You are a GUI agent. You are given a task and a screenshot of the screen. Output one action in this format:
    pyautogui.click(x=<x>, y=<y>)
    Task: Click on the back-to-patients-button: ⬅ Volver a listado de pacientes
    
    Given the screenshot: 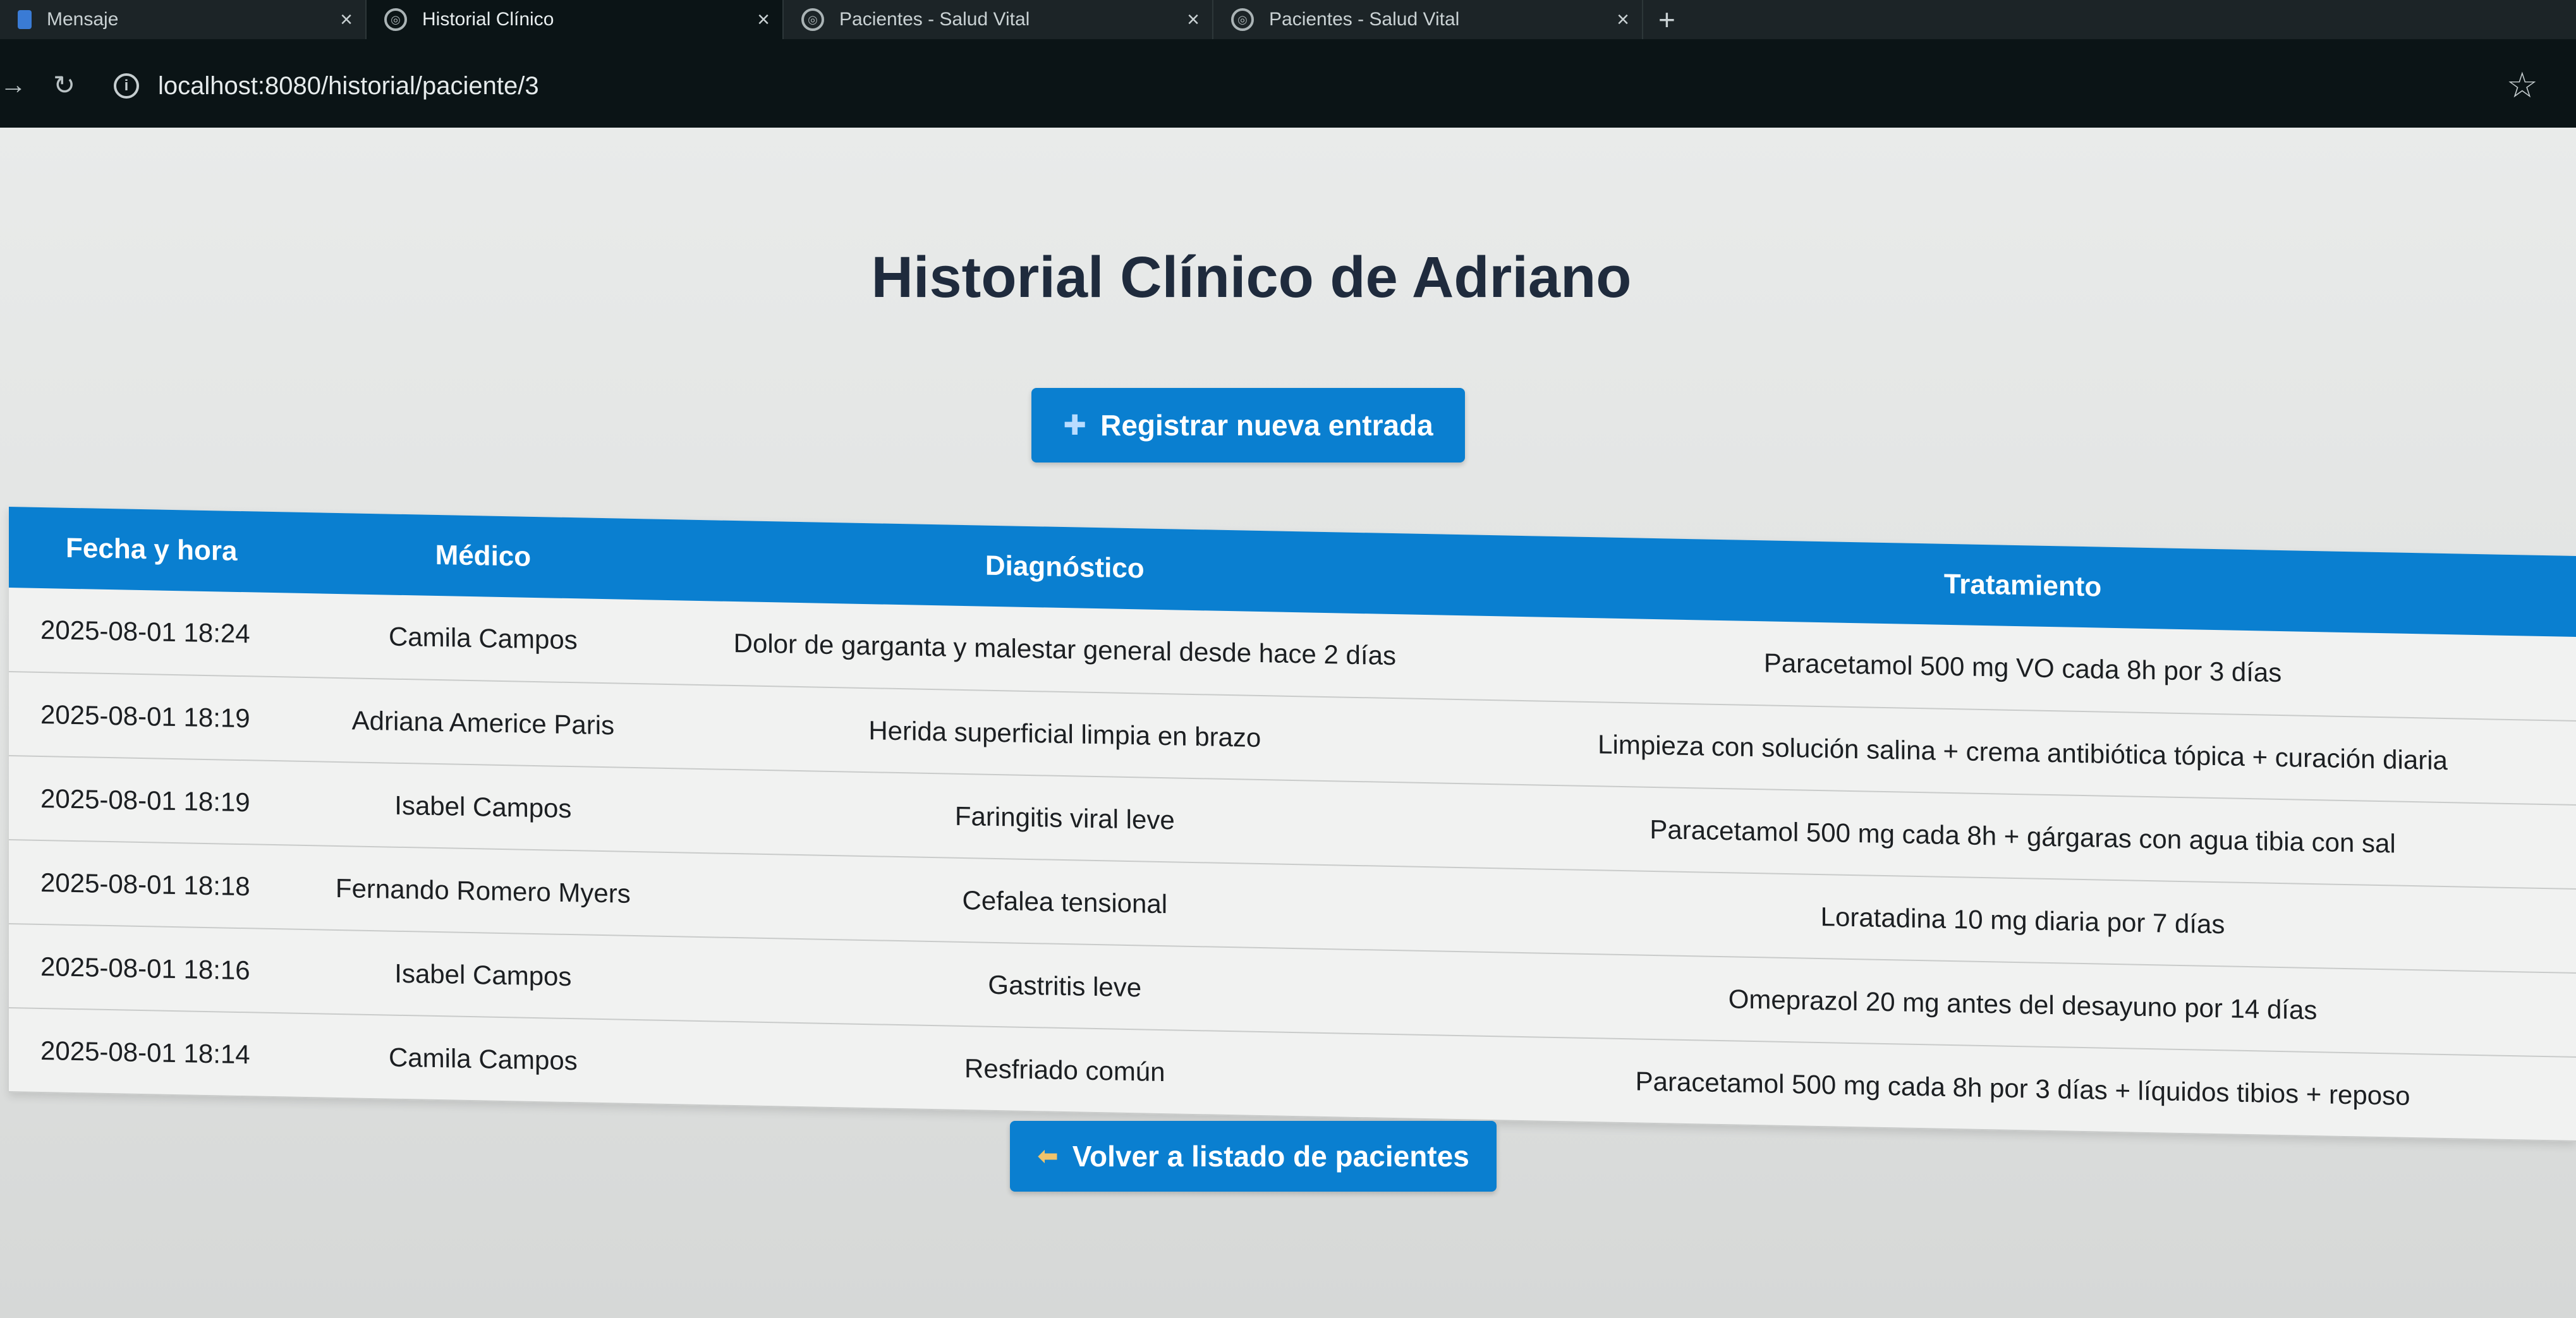 What is the action you would take?
    pyautogui.click(x=1253, y=1156)
    